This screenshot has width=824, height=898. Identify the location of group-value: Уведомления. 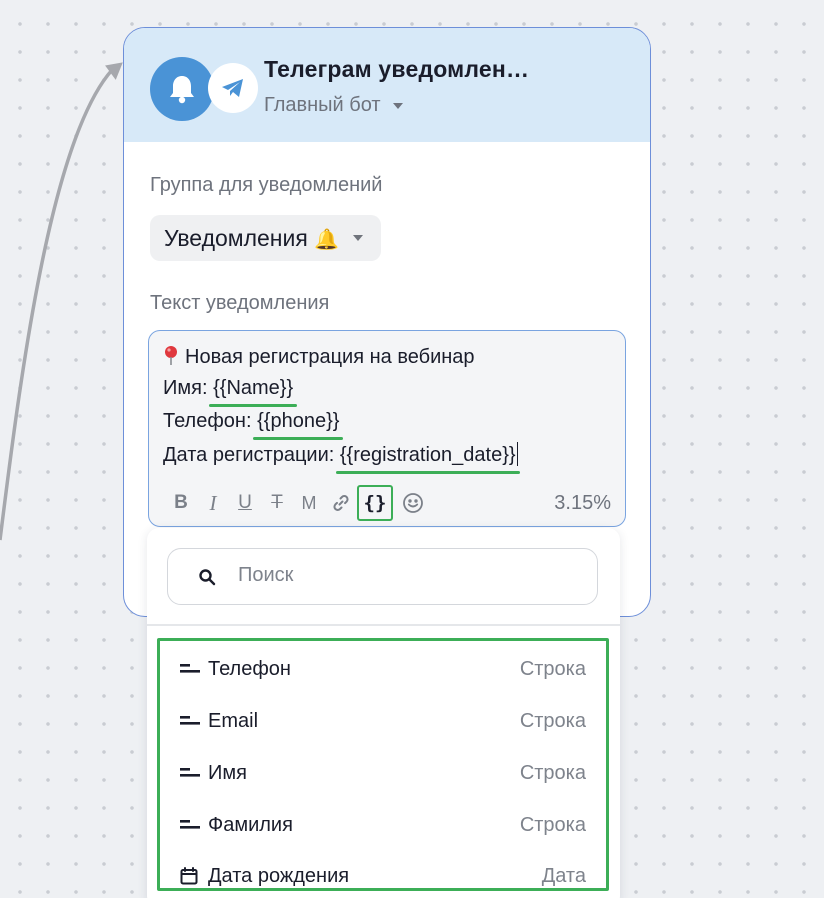
(236, 237).